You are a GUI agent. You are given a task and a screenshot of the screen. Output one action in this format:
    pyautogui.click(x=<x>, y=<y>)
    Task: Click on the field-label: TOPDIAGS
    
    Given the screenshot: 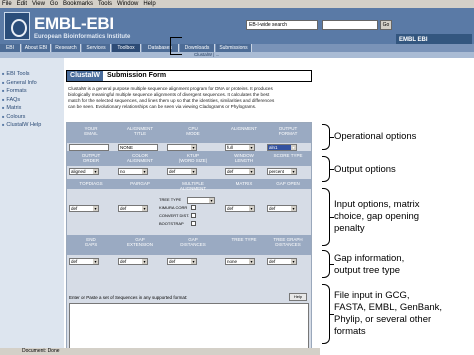 What is the action you would take?
    pyautogui.click(x=91, y=183)
    